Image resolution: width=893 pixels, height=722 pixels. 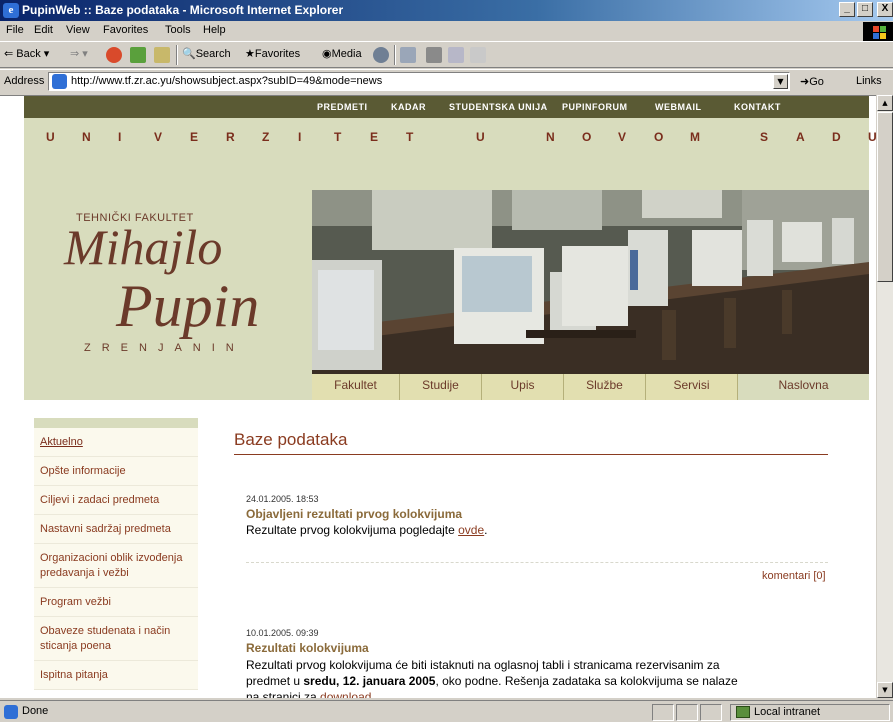 What do you see at coordinates (266, 137) in the screenshot?
I see `university-letter: Z` at bounding box center [266, 137].